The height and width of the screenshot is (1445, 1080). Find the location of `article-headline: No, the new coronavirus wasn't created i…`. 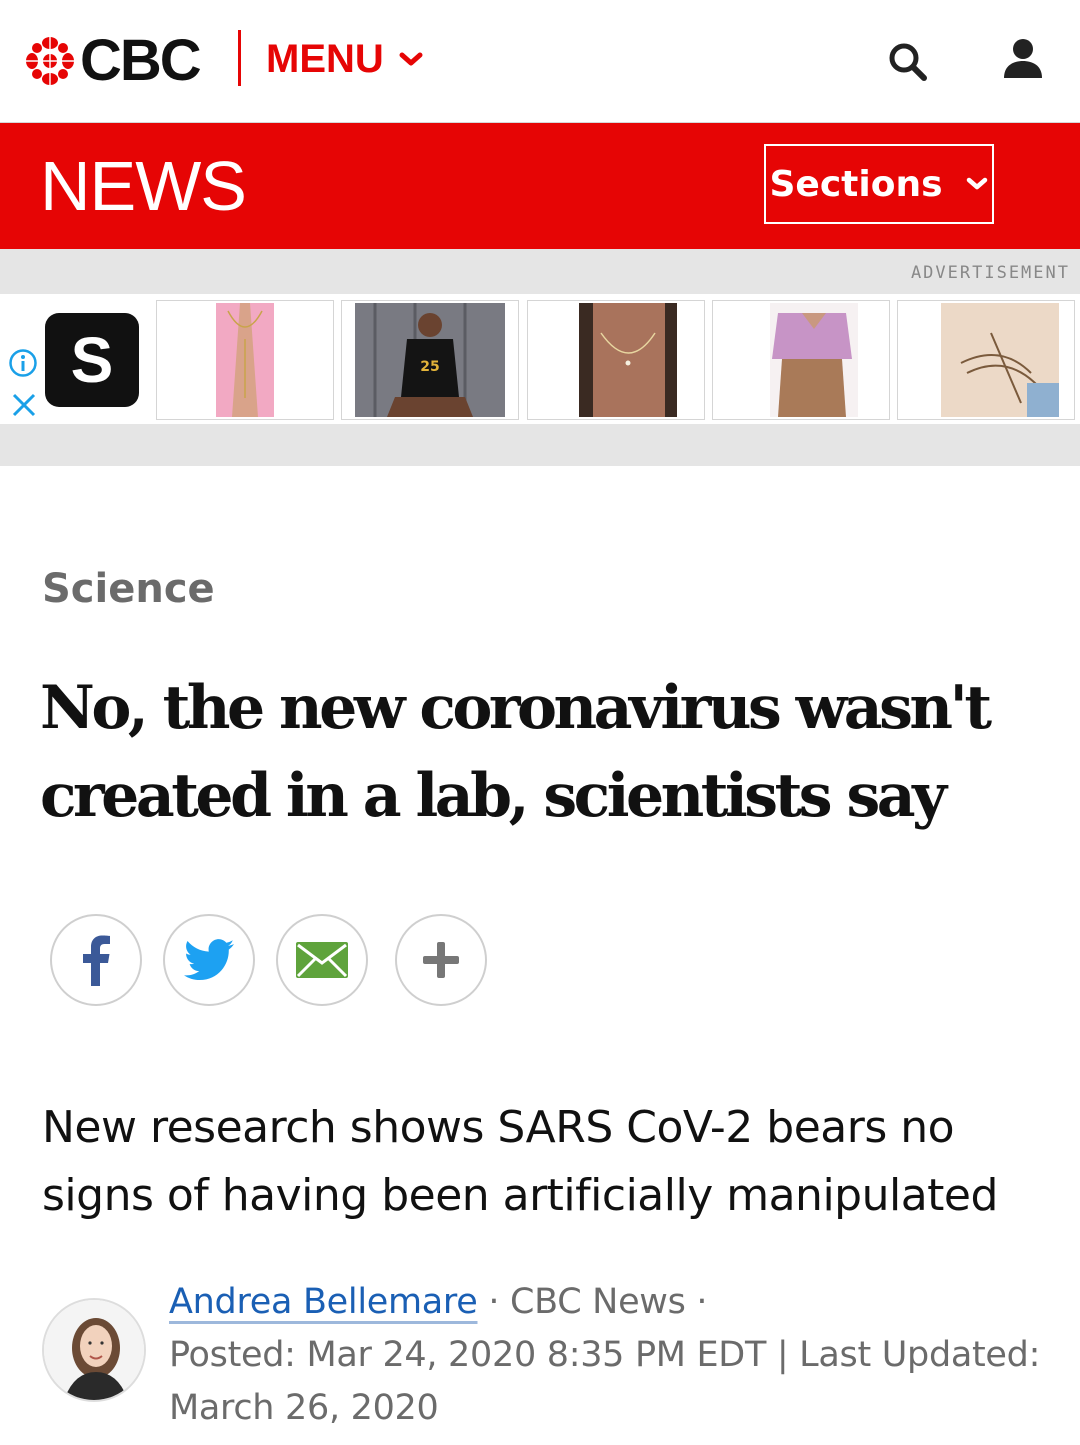

article-headline: No, the new coronavirus wasn't created i… is located at coordinates (516, 752).